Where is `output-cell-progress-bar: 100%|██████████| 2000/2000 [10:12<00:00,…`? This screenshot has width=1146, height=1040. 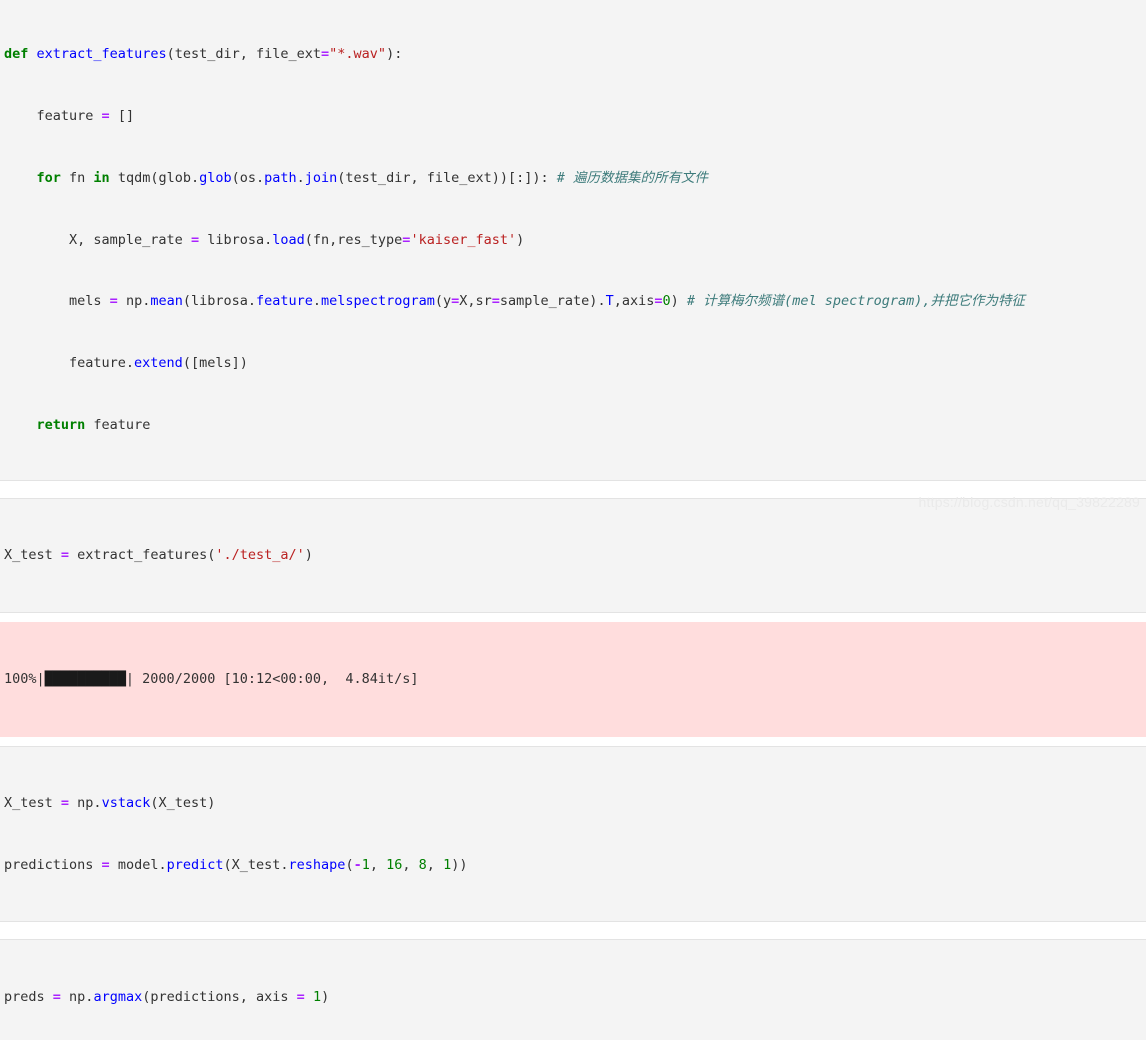 output-cell-progress-bar: 100%|██████████| 2000/2000 [10:12<00:00,… is located at coordinates (573, 679).